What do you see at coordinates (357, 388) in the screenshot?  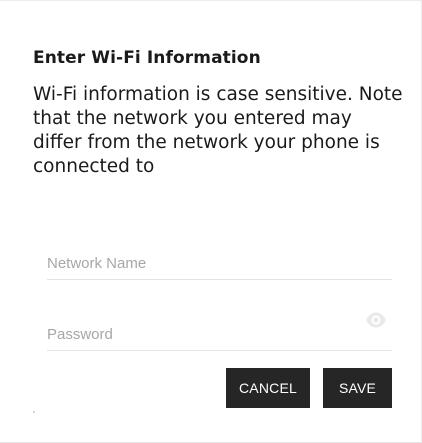 I see `save-button: SAVE` at bounding box center [357, 388].